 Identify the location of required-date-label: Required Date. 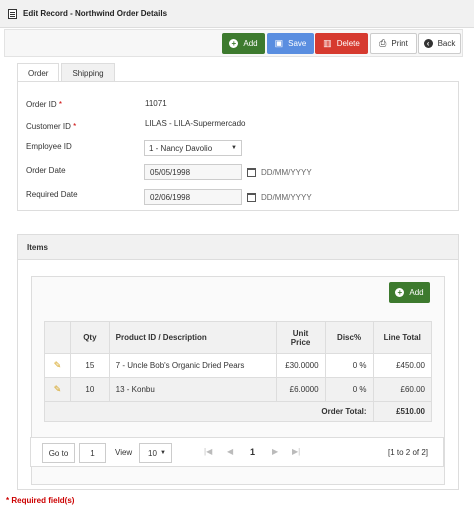
(52, 194).